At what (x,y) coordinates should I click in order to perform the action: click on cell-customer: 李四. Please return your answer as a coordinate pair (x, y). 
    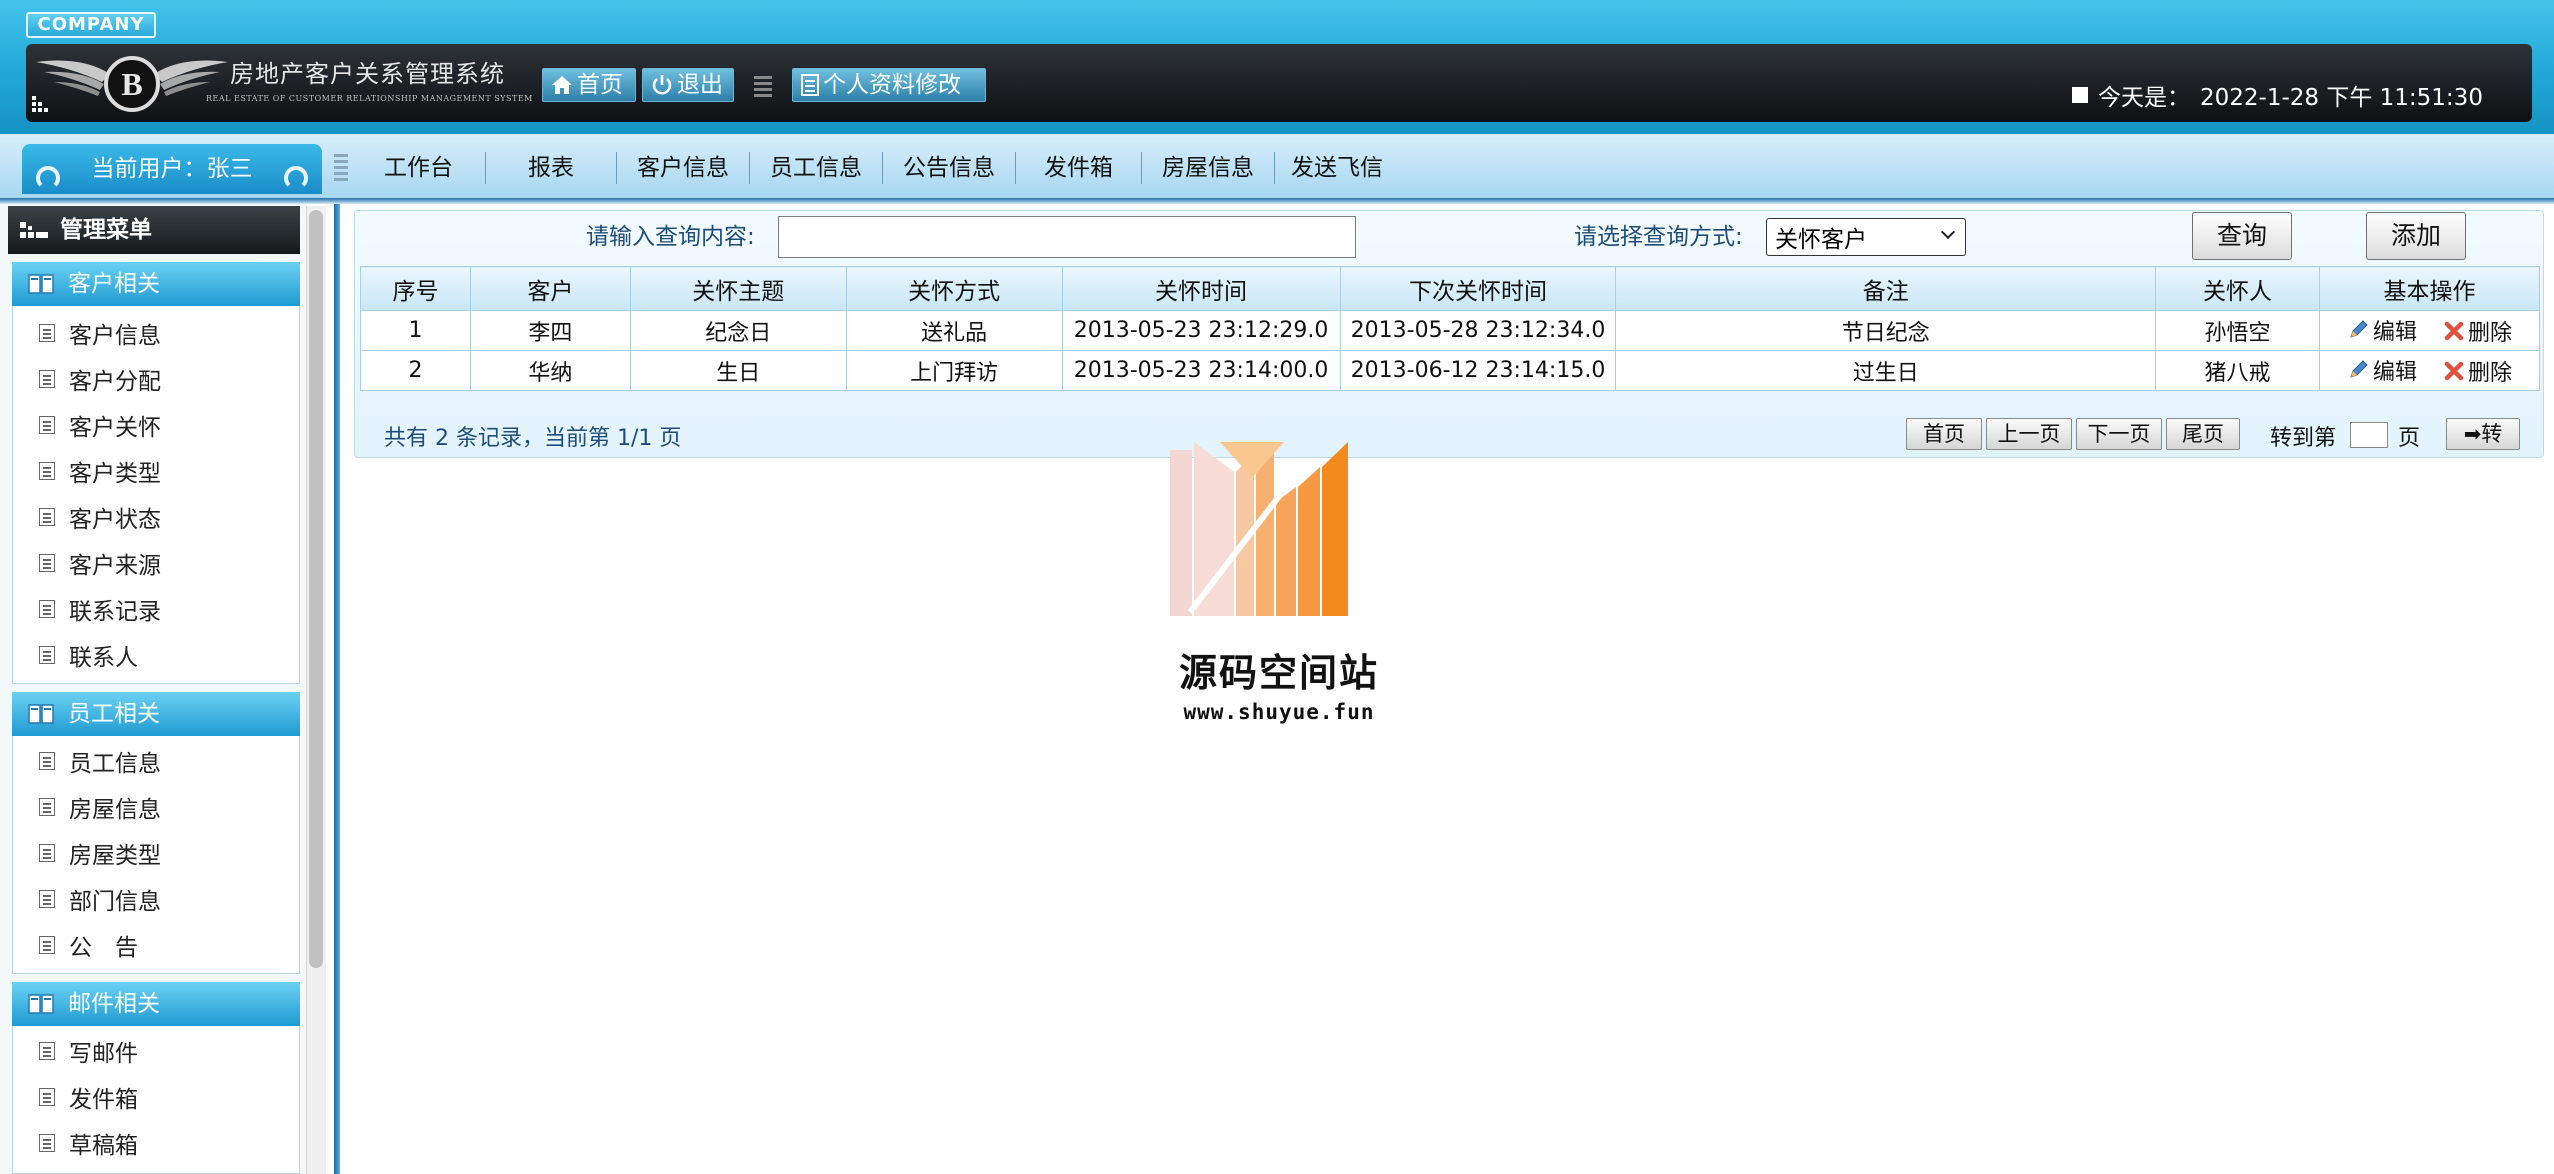
    Looking at the image, I should click on (550, 330).